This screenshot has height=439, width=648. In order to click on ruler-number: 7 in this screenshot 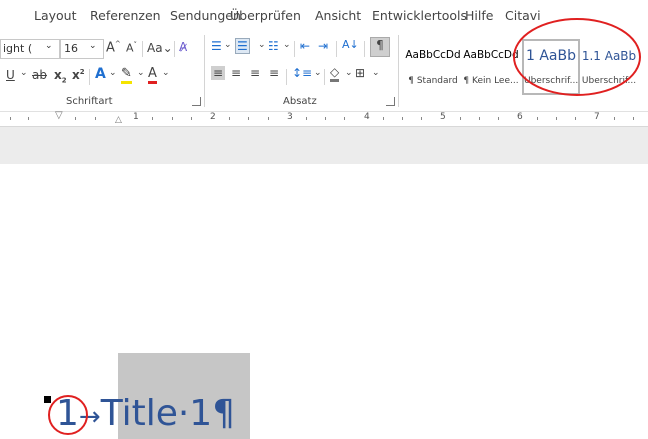, I will do `click(597, 117)`.